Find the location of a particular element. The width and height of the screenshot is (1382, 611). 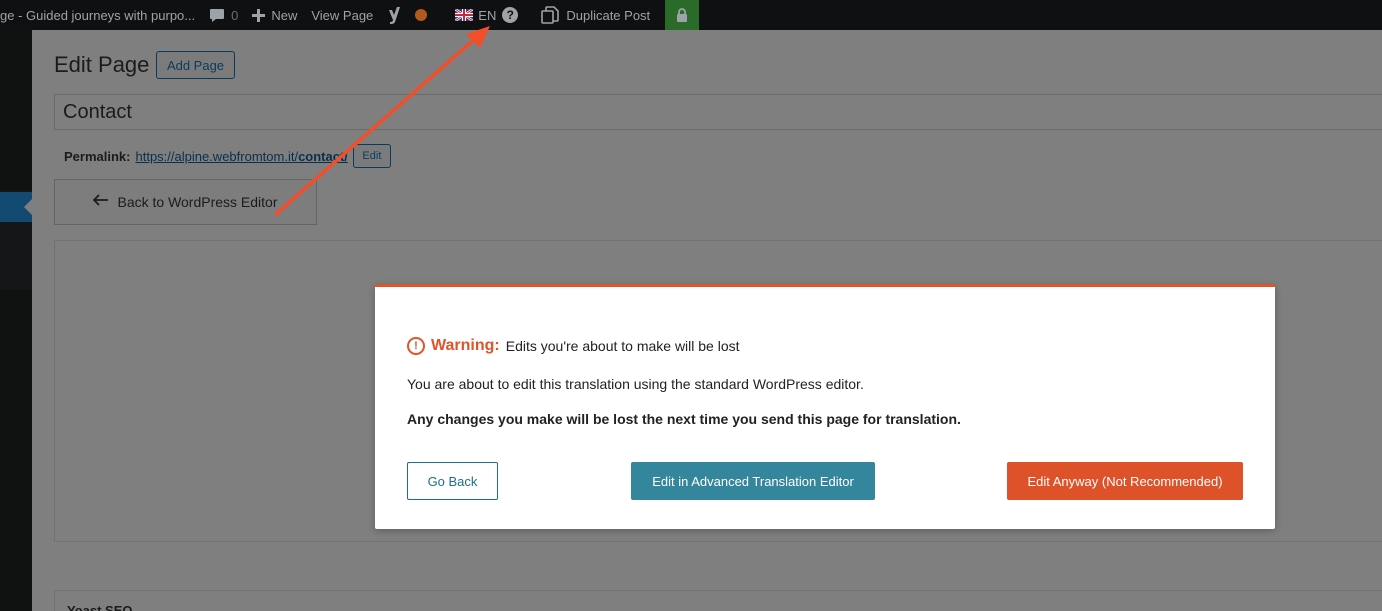

duplicate-post-link: Duplicate Post is located at coordinates (595, 15).